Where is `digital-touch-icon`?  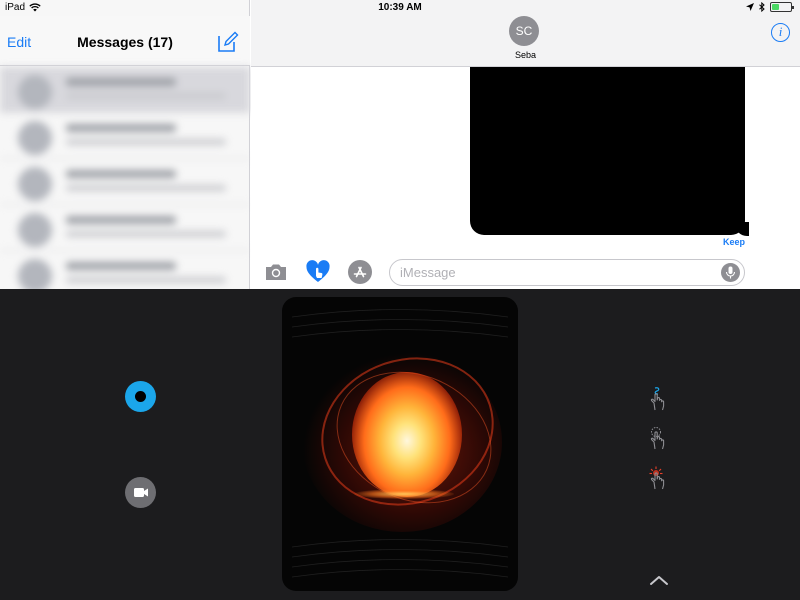
digital-touch-icon is located at coordinates (318, 272).